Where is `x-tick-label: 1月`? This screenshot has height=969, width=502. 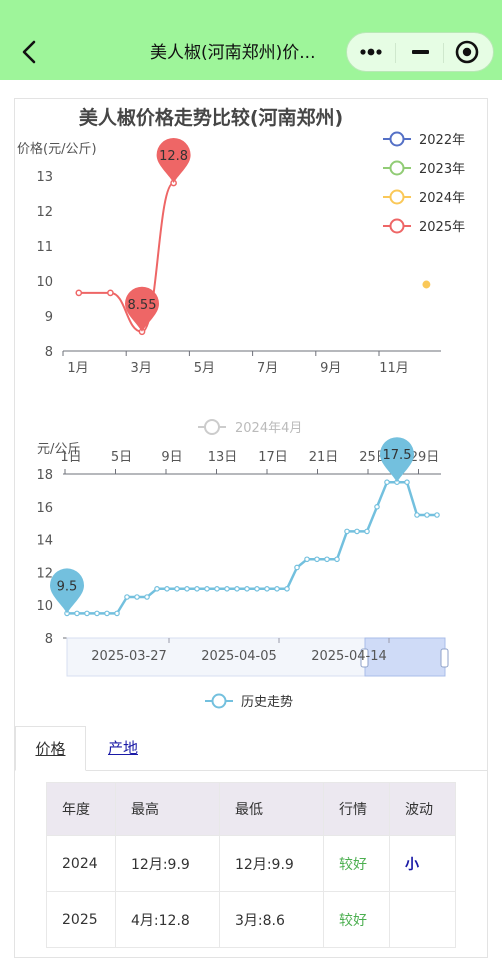
x-tick-label: 1月 is located at coordinates (77, 368).